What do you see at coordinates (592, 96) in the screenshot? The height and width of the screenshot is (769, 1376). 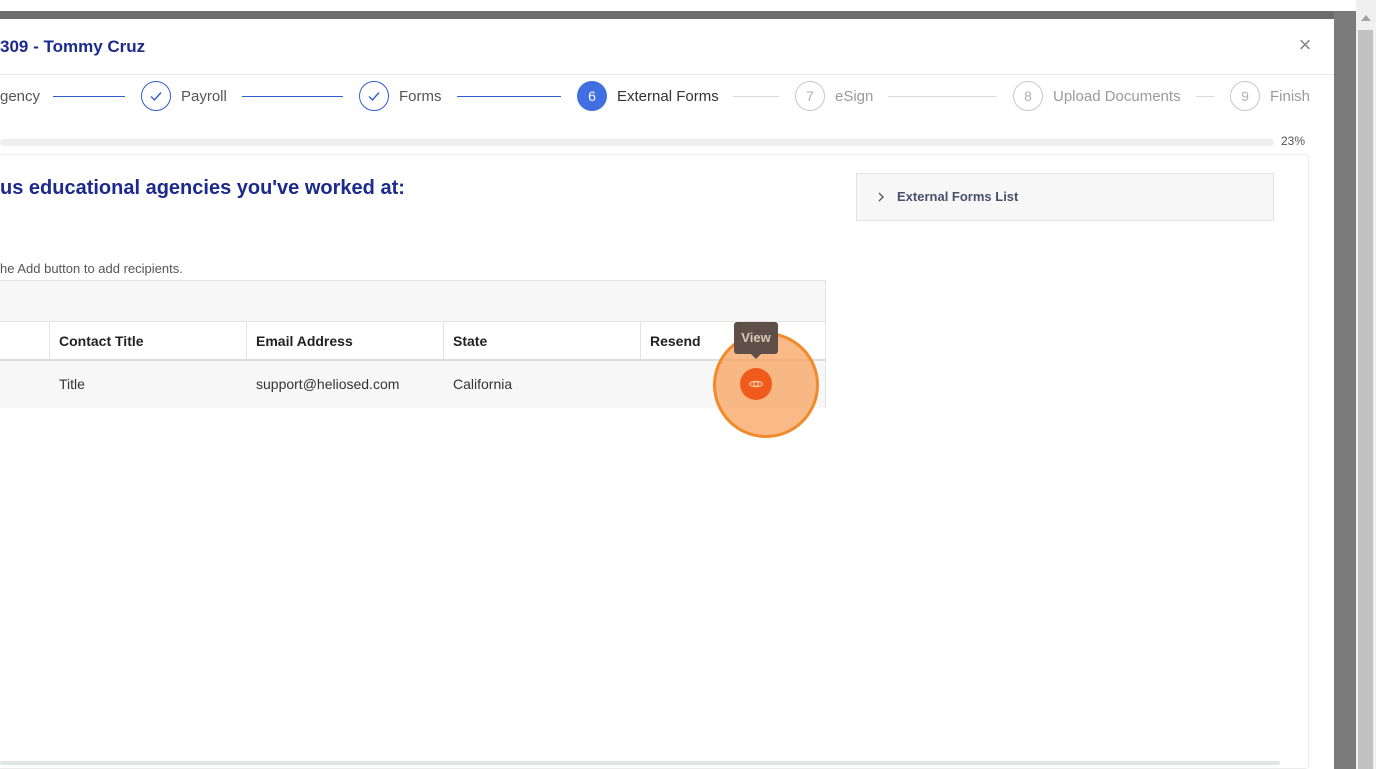 I see `step-number: 6` at bounding box center [592, 96].